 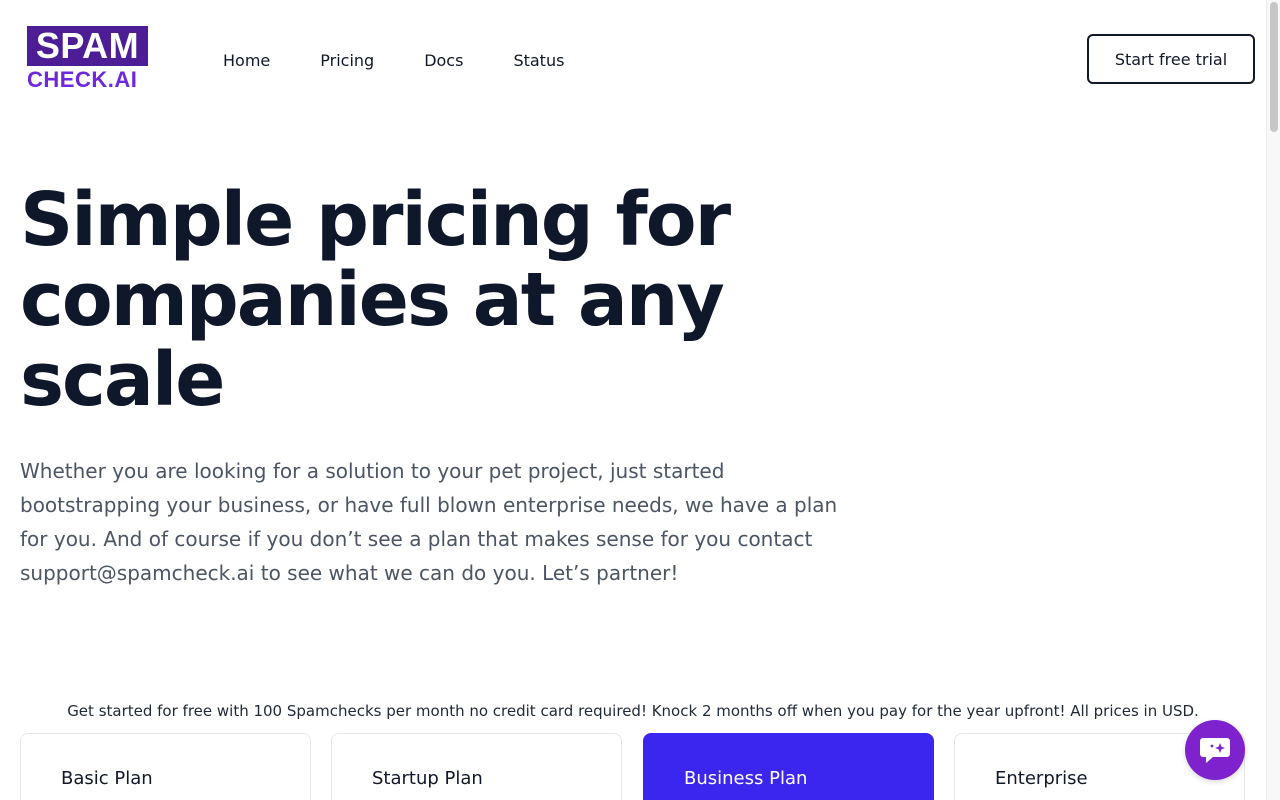 What do you see at coordinates (347, 61) in the screenshot?
I see `nav-pricing: Pricing` at bounding box center [347, 61].